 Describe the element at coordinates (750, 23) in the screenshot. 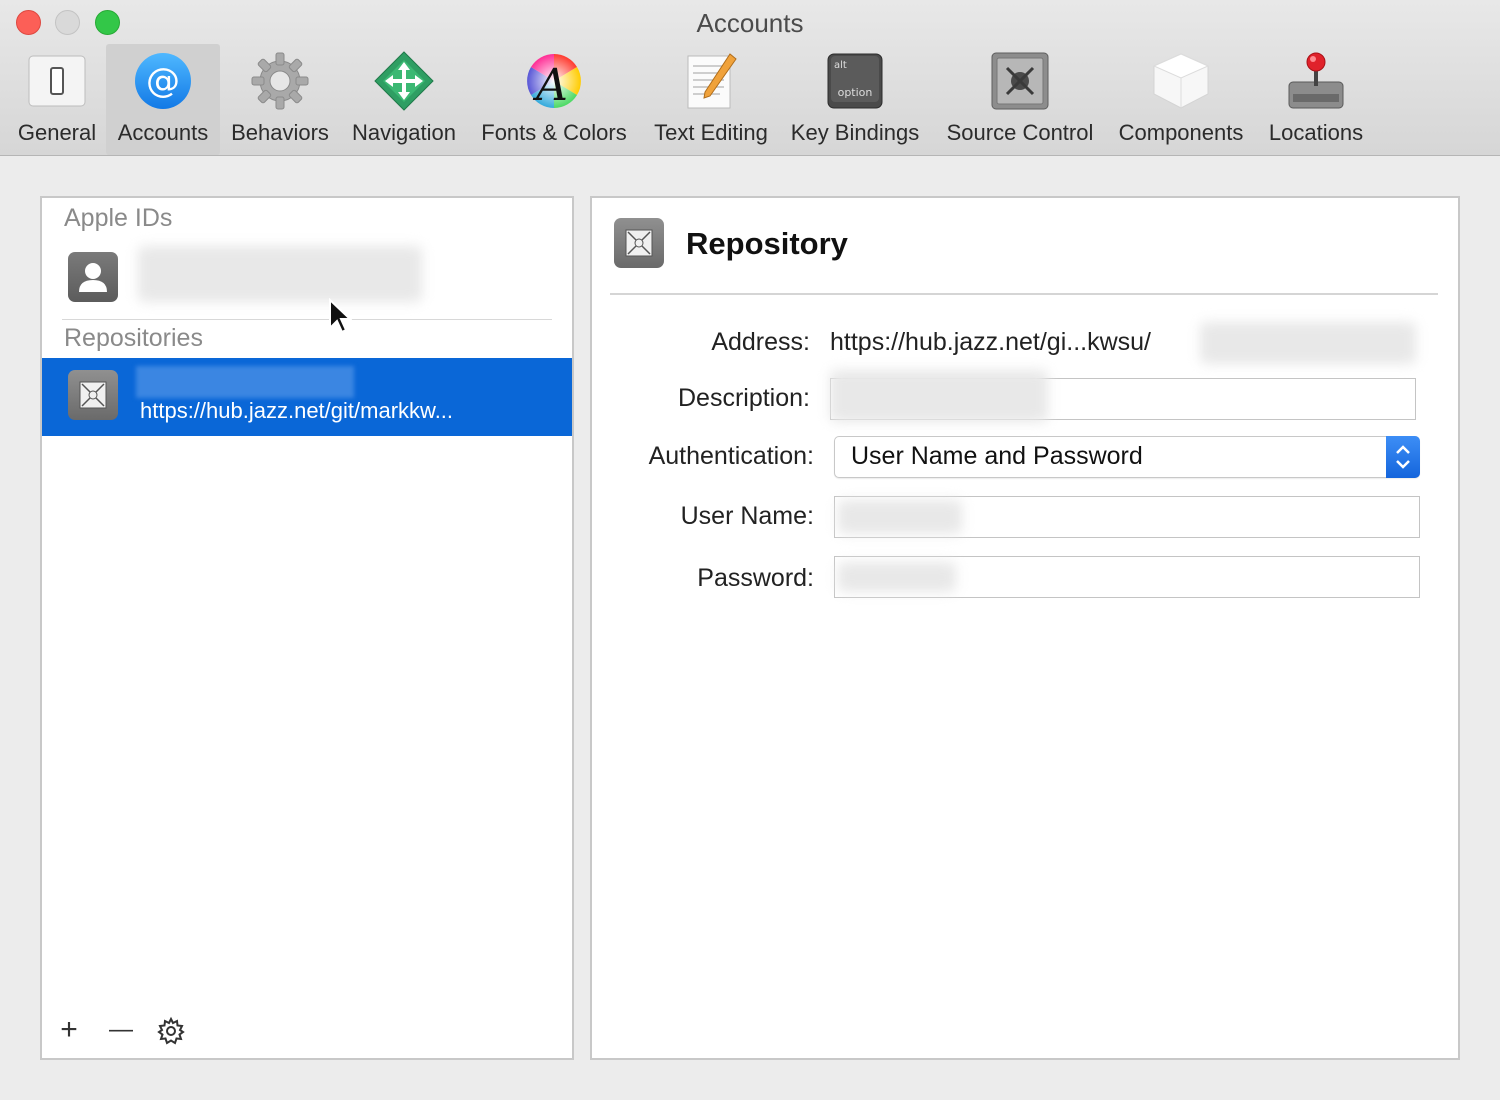

I see `window-title: Accounts` at that location.